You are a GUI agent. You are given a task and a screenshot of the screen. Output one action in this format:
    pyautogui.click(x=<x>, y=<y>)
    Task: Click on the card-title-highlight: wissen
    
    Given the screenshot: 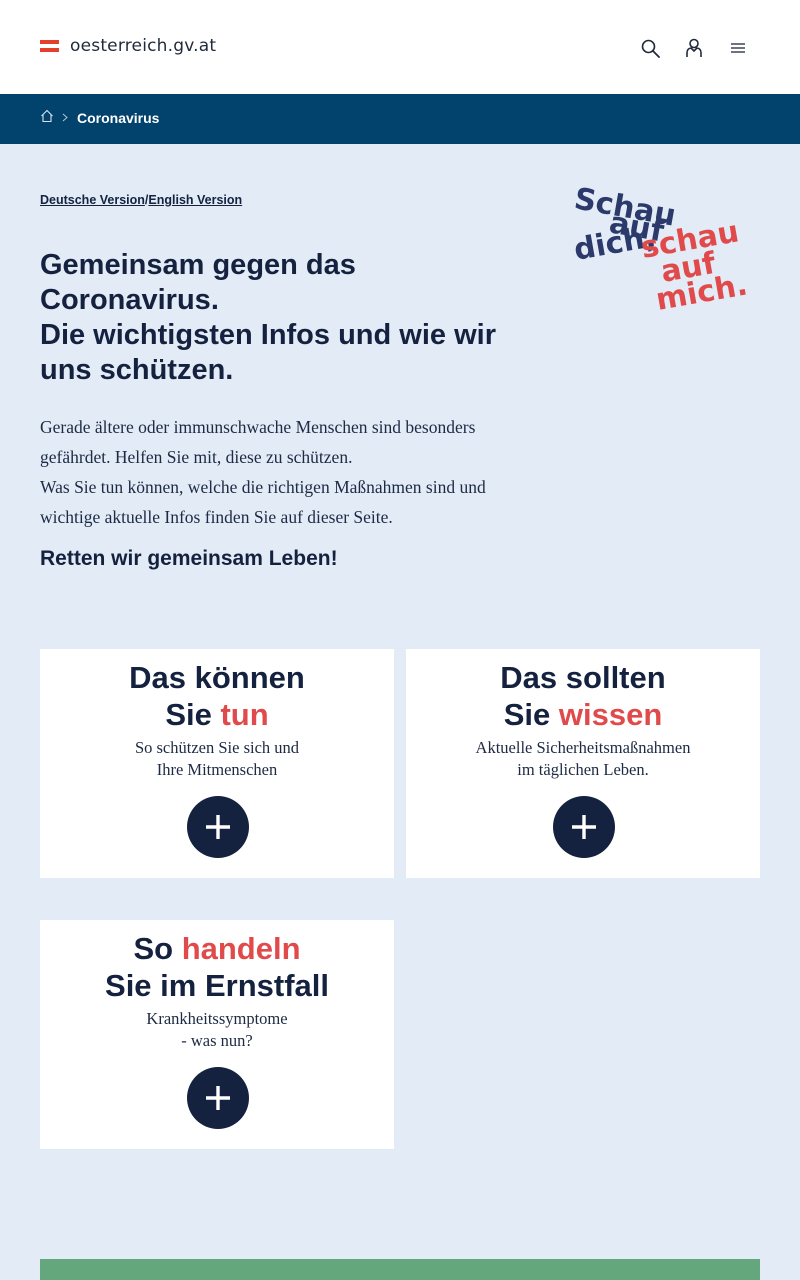 What is the action you would take?
    pyautogui.click(x=610, y=714)
    